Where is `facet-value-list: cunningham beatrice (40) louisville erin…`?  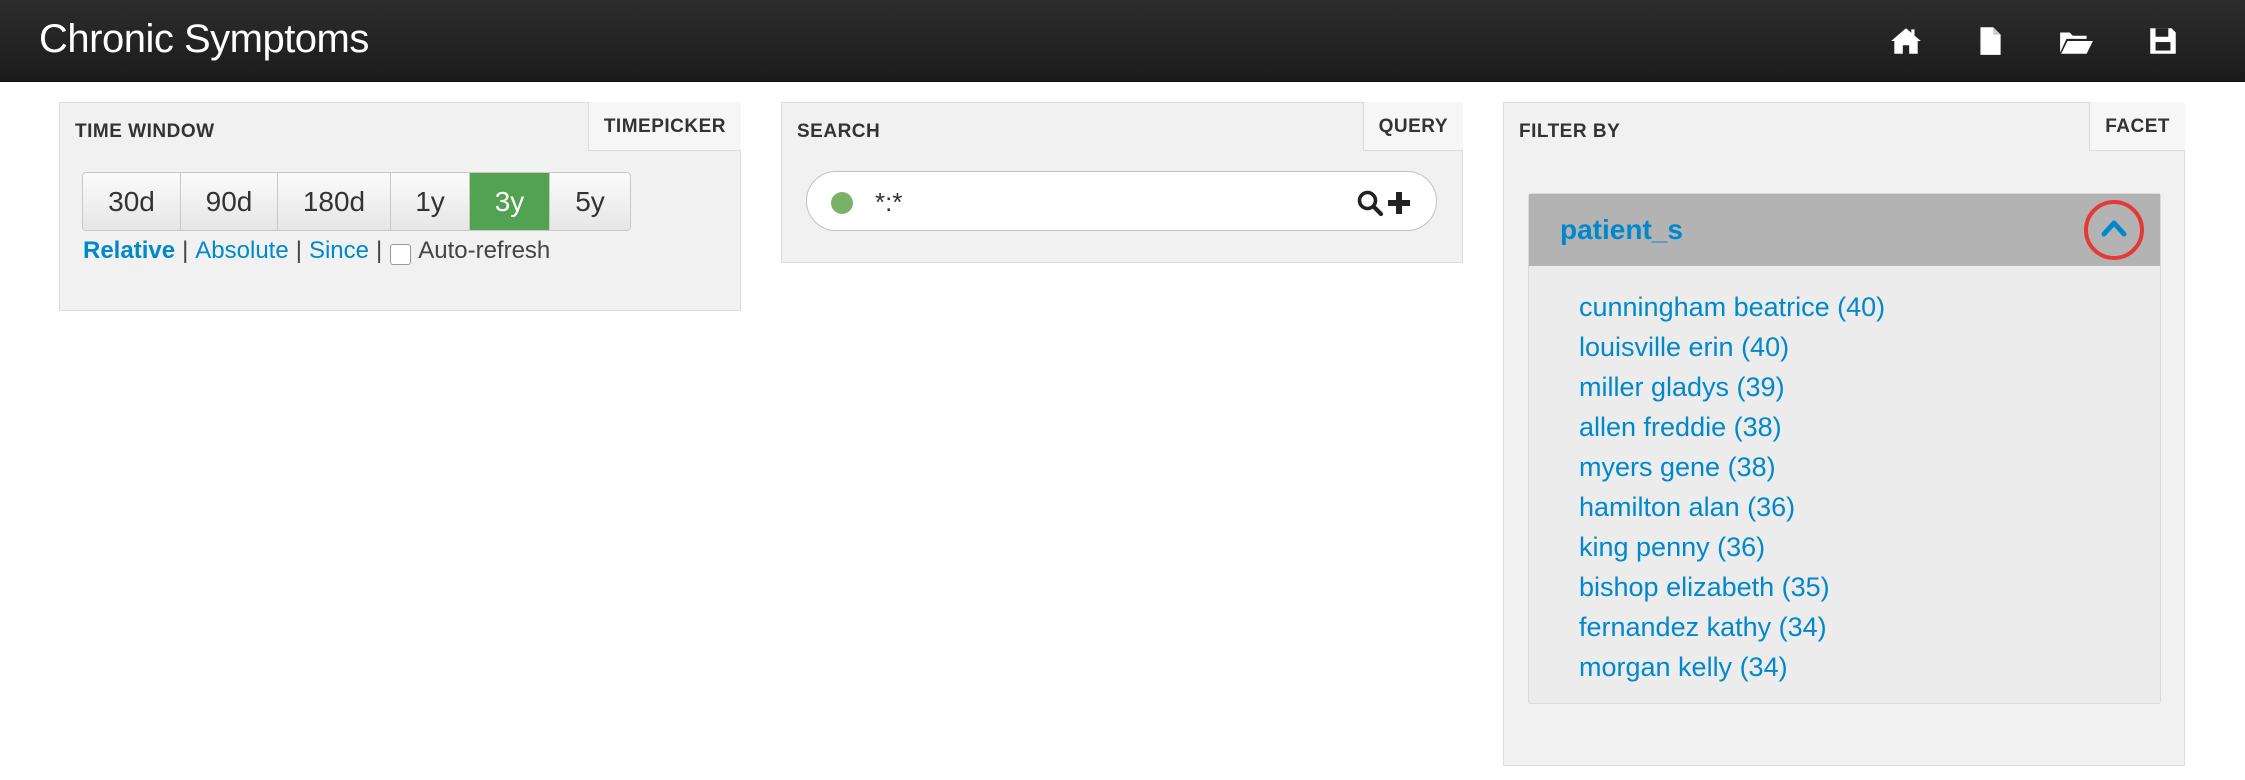
facet-value-list: cunningham beatrice (40) louisville erin… is located at coordinates (1732, 487).